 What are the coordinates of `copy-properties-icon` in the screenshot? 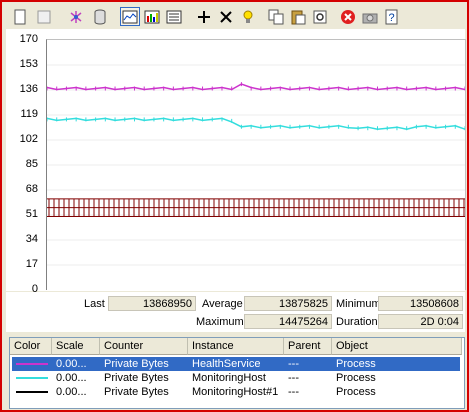 It's located at (276, 16).